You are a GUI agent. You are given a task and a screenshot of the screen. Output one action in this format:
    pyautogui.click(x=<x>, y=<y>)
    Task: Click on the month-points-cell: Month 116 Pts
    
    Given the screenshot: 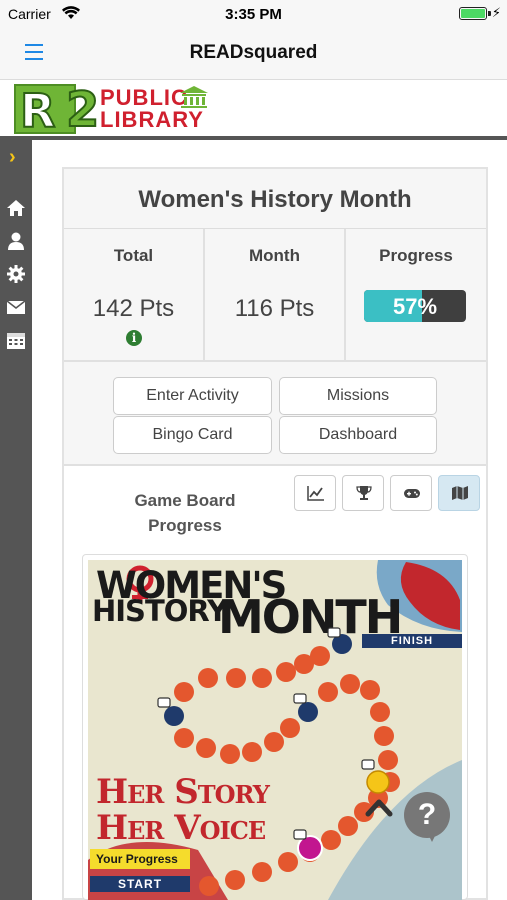 What is the action you would take?
    pyautogui.click(x=275, y=295)
    